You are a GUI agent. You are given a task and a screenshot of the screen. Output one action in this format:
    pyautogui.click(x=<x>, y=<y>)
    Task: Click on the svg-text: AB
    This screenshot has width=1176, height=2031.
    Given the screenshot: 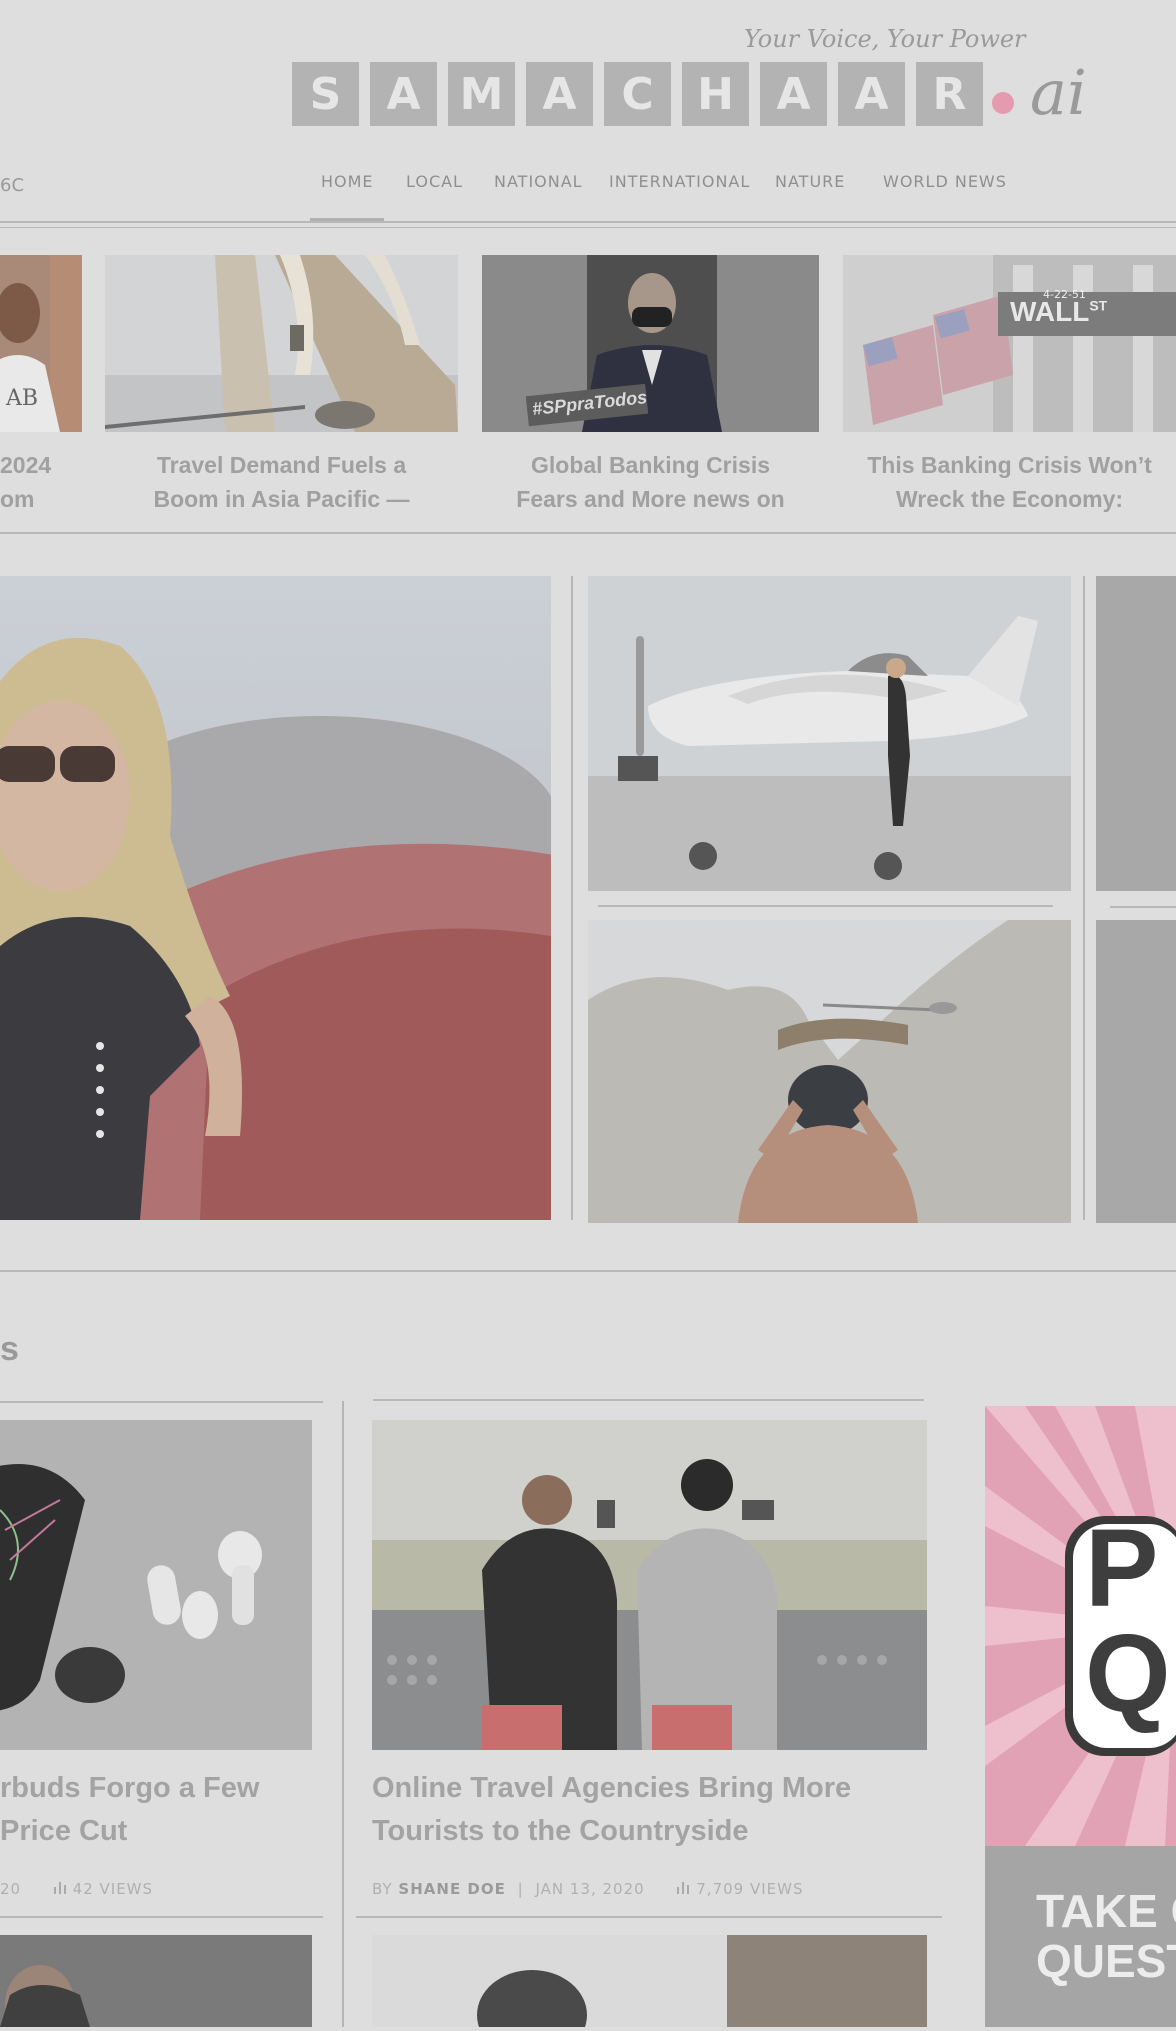 What is the action you would take?
    pyautogui.click(x=21, y=398)
    